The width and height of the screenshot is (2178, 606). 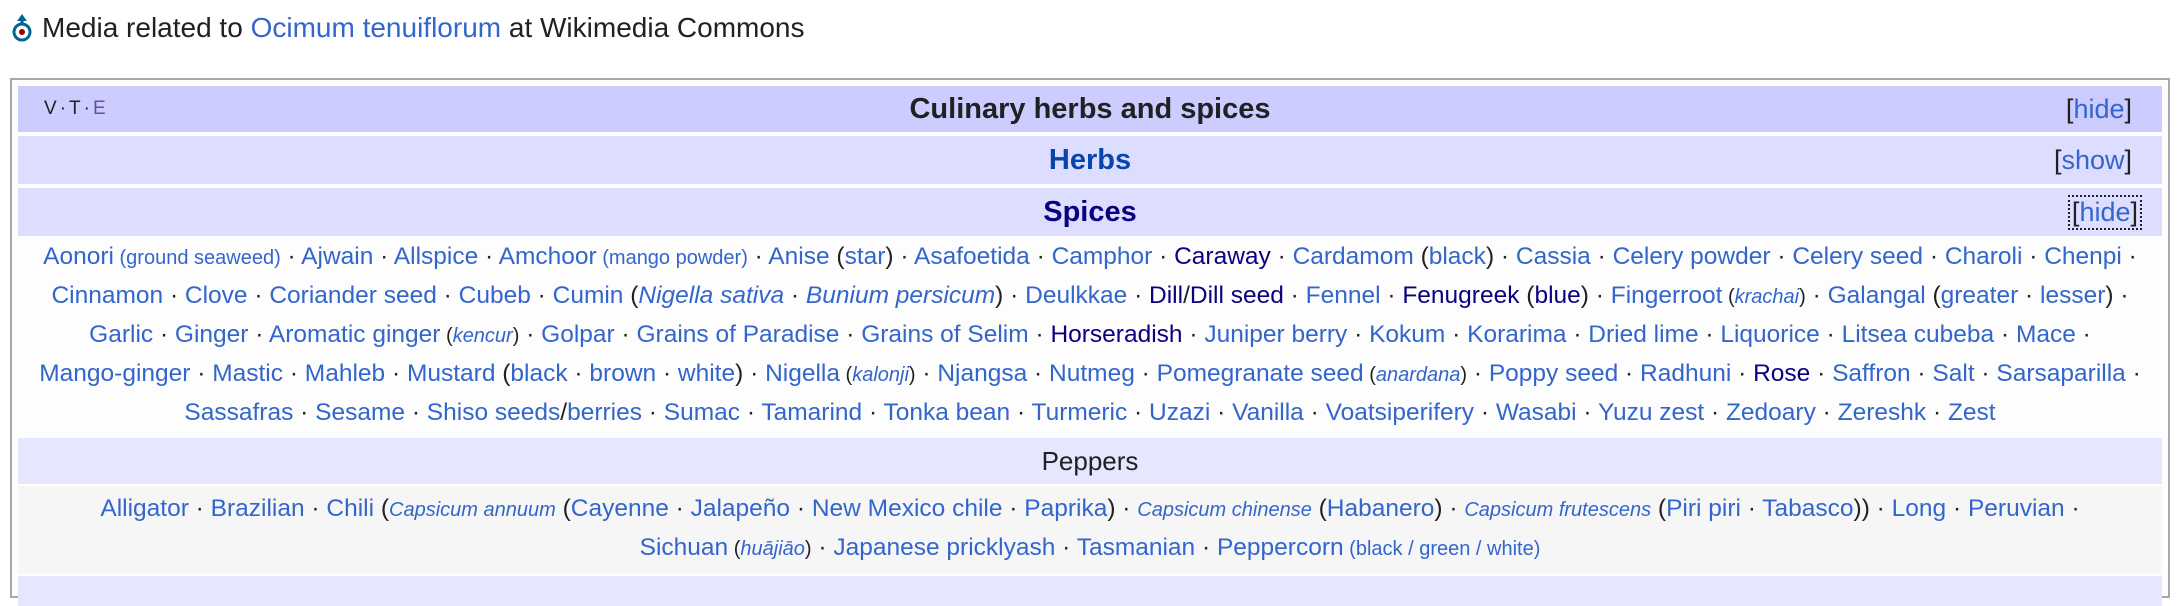 What do you see at coordinates (982, 373) in the screenshot?
I see `list-item-link: Njangsa` at bounding box center [982, 373].